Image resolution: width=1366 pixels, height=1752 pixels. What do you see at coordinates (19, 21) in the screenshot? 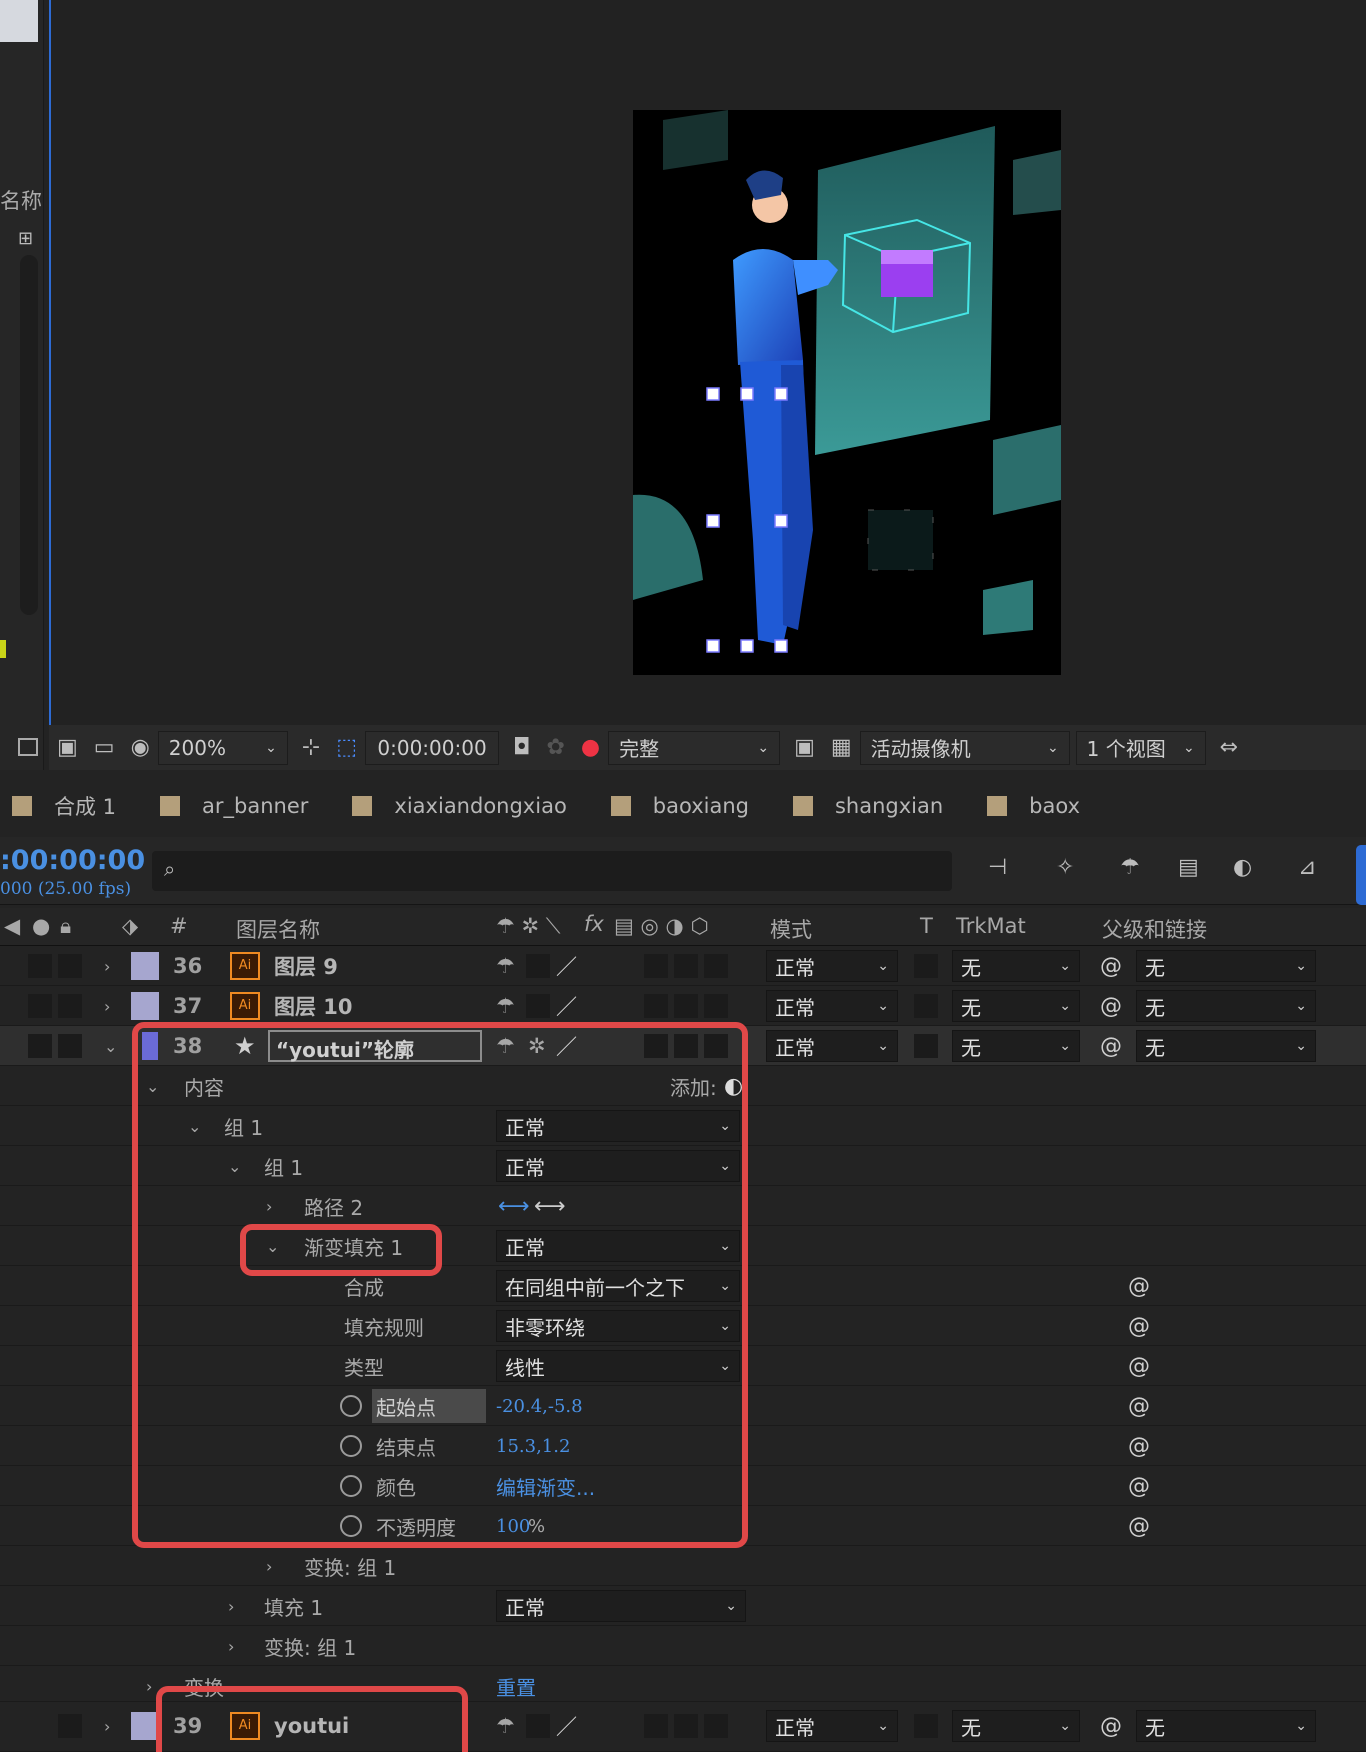
I see `project-thumbnail` at bounding box center [19, 21].